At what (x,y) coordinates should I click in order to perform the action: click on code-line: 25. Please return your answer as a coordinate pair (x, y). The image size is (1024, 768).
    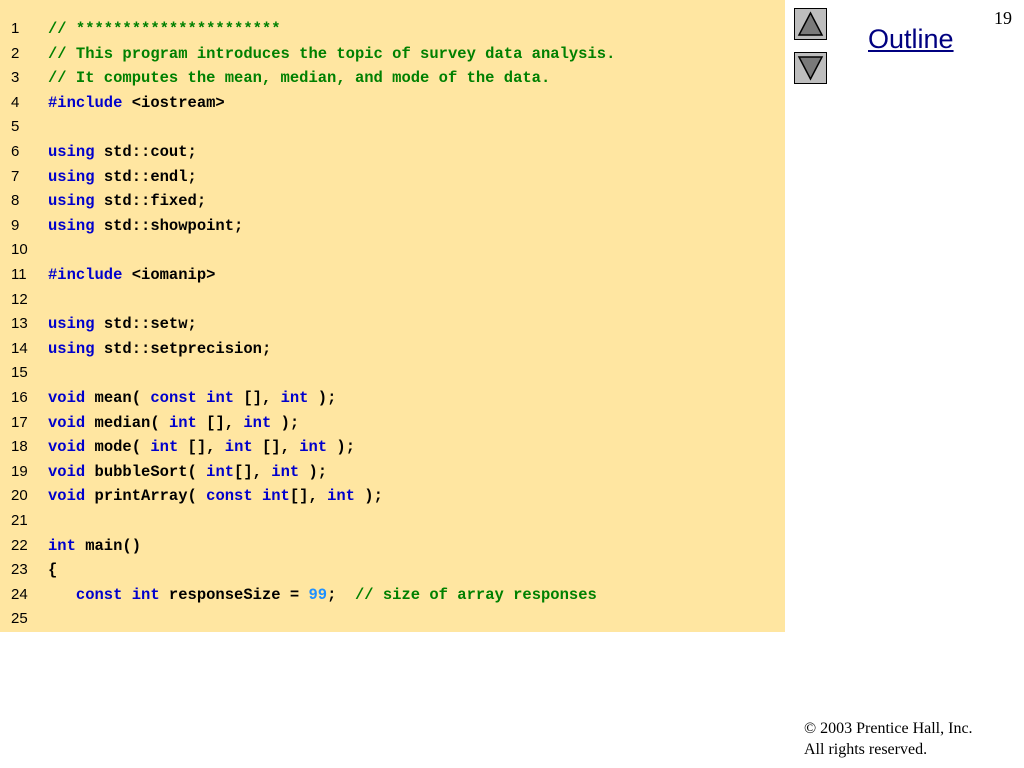
    Looking at the image, I should click on (392, 619).